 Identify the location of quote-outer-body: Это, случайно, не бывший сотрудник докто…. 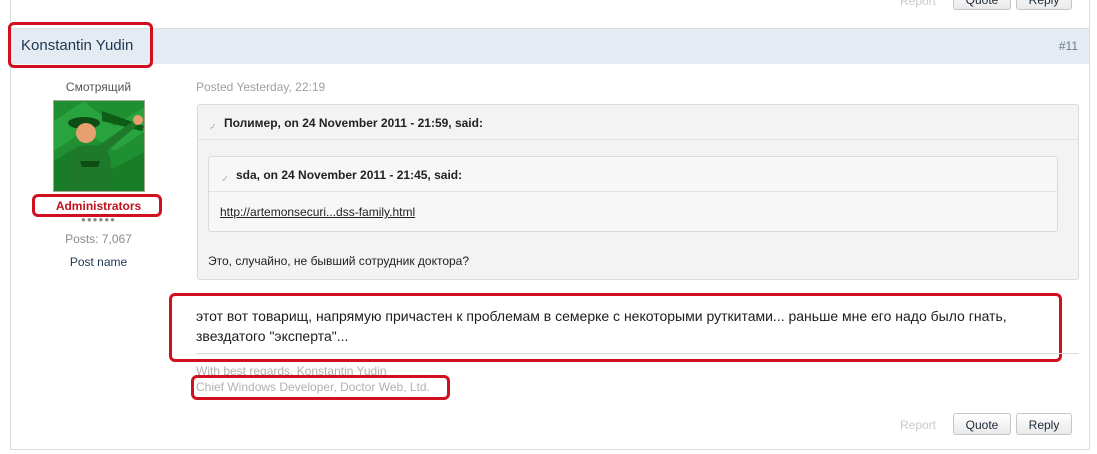
(339, 261).